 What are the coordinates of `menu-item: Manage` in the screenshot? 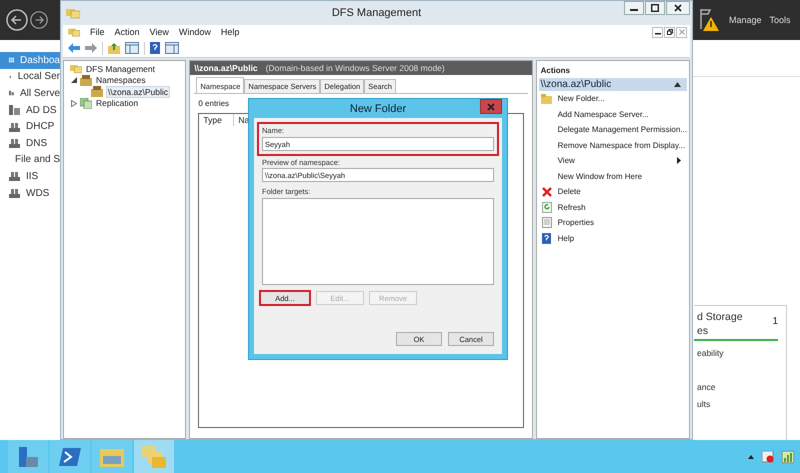 It's located at (745, 20).